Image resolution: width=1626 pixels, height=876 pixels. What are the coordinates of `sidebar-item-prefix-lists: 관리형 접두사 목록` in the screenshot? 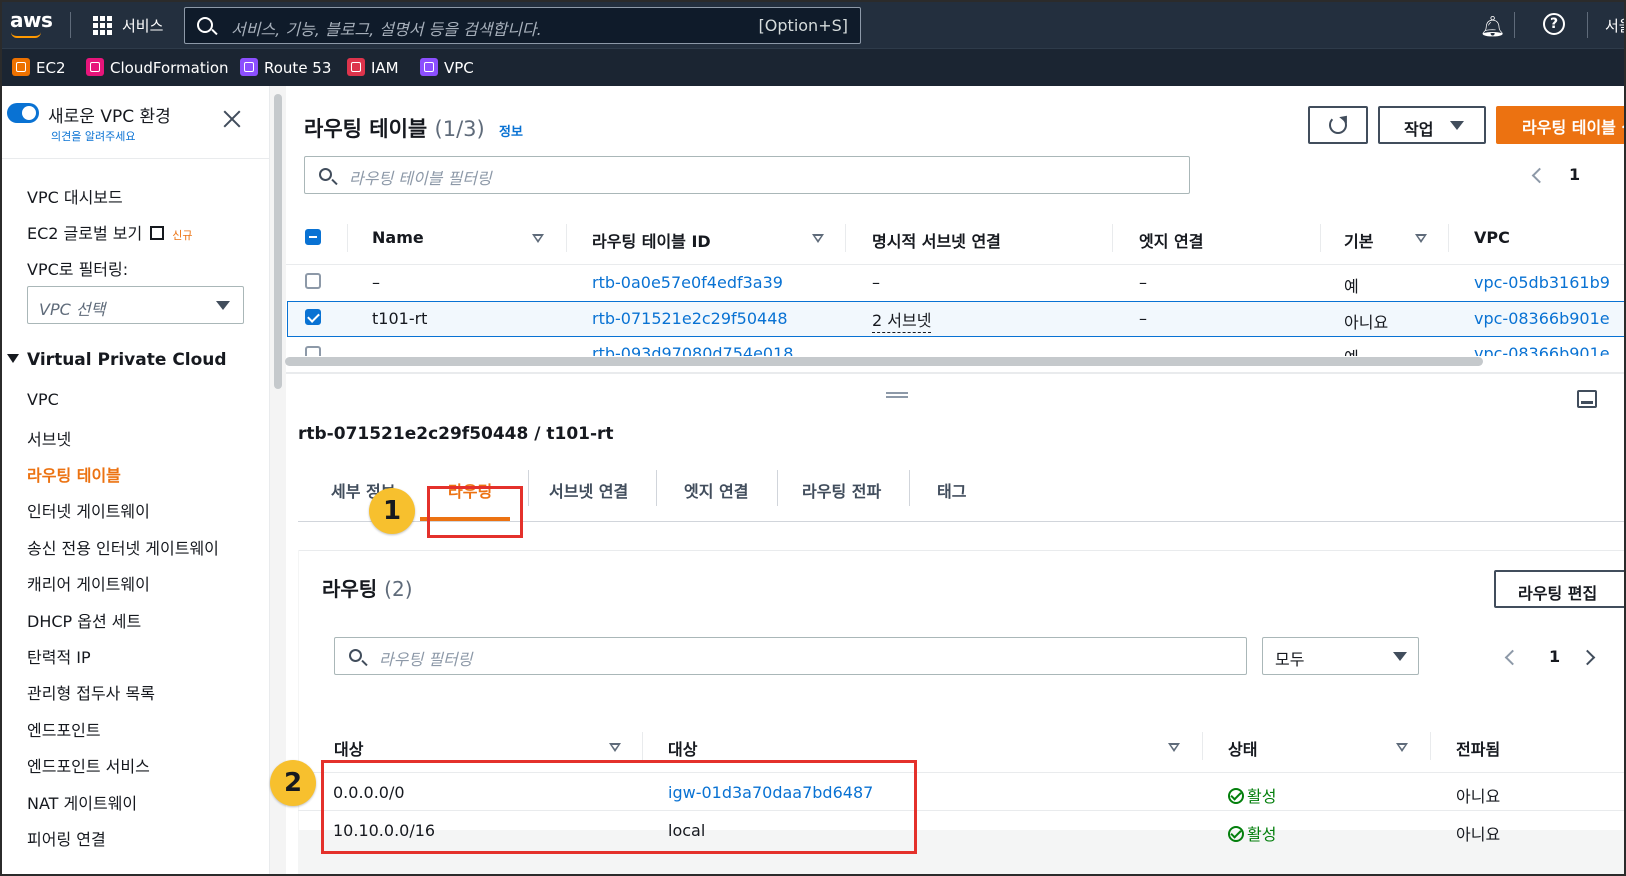 It's located at (91, 692).